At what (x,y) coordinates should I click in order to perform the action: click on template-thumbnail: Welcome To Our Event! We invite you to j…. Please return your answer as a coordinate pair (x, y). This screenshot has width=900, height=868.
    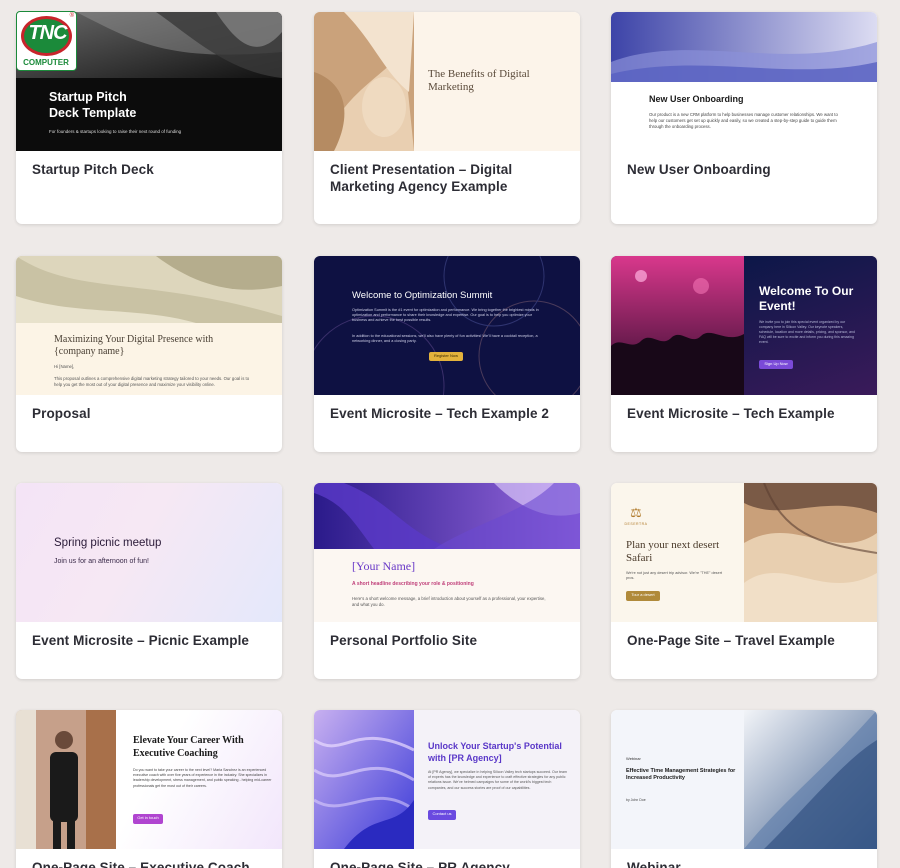
    Looking at the image, I should click on (744, 325).